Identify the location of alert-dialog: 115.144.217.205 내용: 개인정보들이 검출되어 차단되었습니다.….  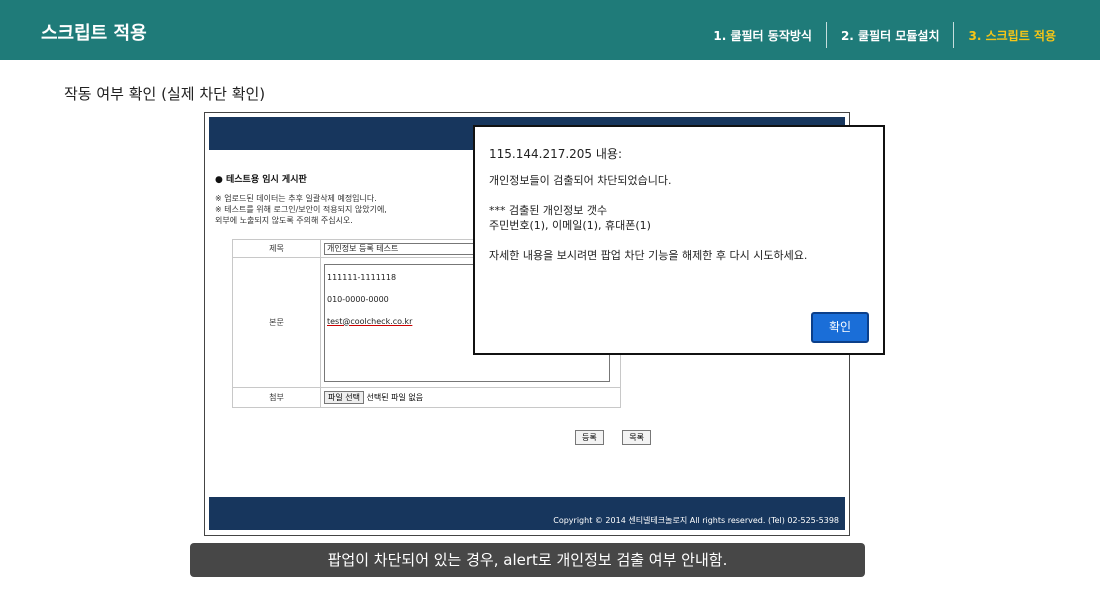
(679, 240).